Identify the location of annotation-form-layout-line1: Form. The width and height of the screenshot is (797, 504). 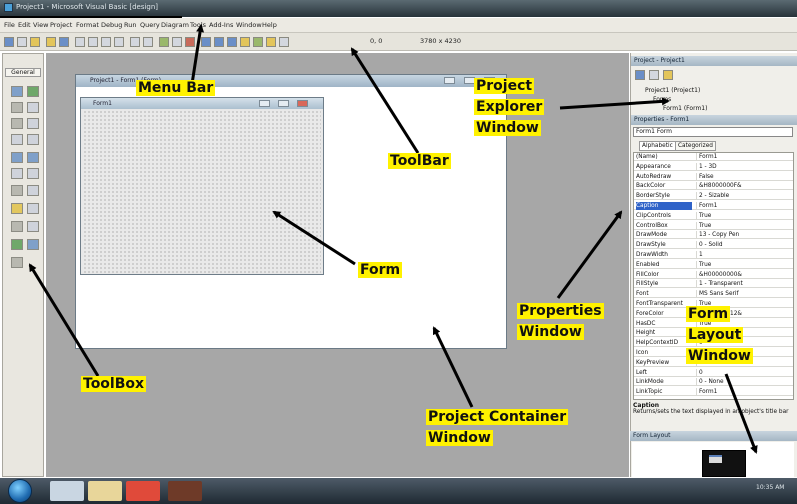
(708, 314).